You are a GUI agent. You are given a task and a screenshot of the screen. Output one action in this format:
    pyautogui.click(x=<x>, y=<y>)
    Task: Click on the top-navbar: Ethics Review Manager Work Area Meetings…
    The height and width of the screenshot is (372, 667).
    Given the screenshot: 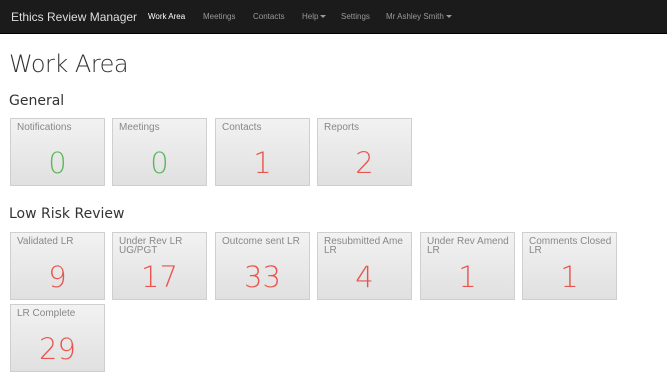 What is the action you would take?
    pyautogui.click(x=333, y=17)
    